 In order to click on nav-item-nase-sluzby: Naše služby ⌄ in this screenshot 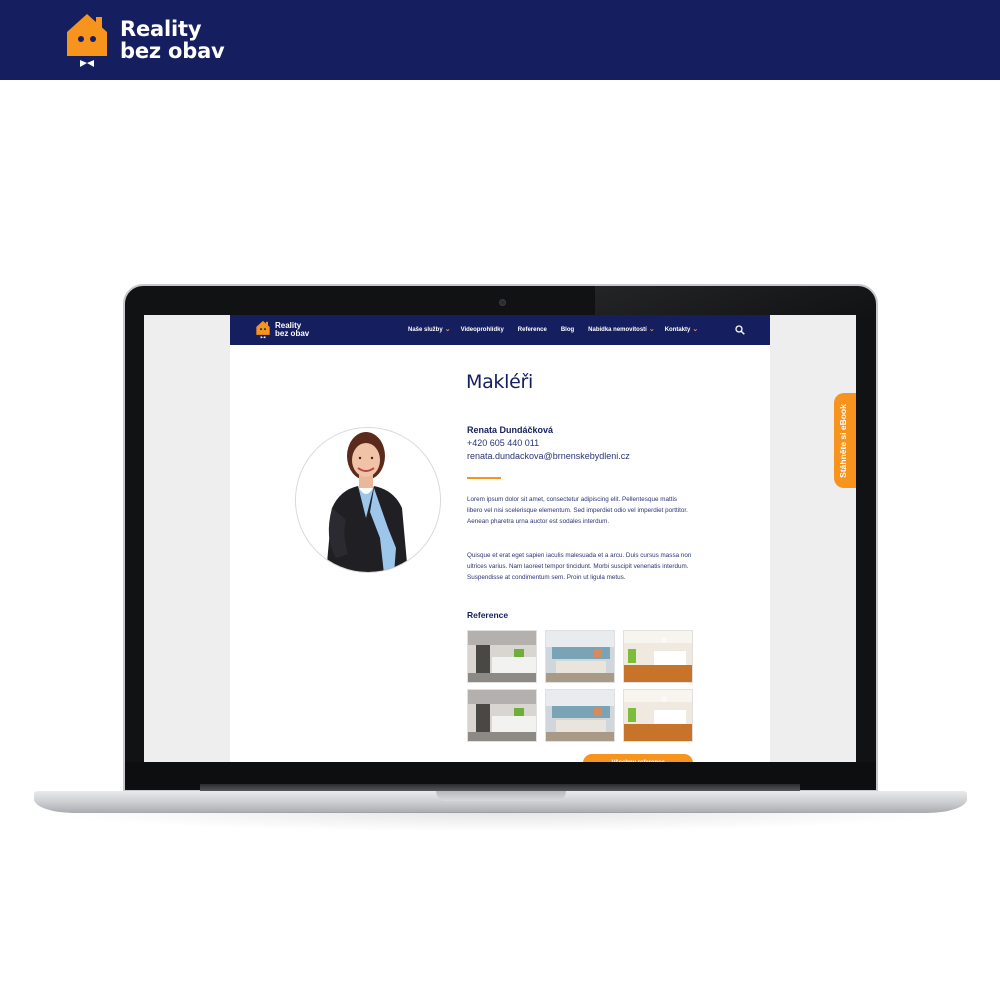, I will do `click(429, 329)`.